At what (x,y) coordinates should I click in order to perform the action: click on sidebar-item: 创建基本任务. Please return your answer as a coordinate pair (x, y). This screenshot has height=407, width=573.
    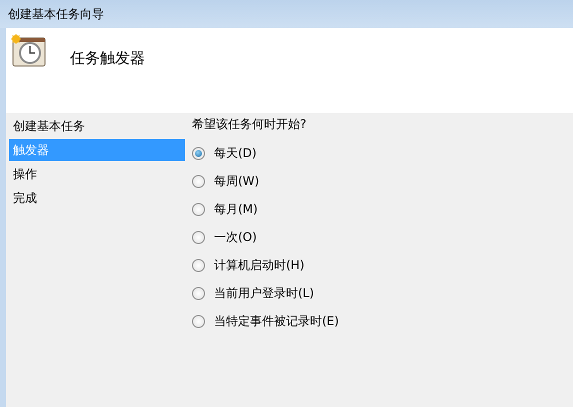
    Looking at the image, I should click on (97, 126).